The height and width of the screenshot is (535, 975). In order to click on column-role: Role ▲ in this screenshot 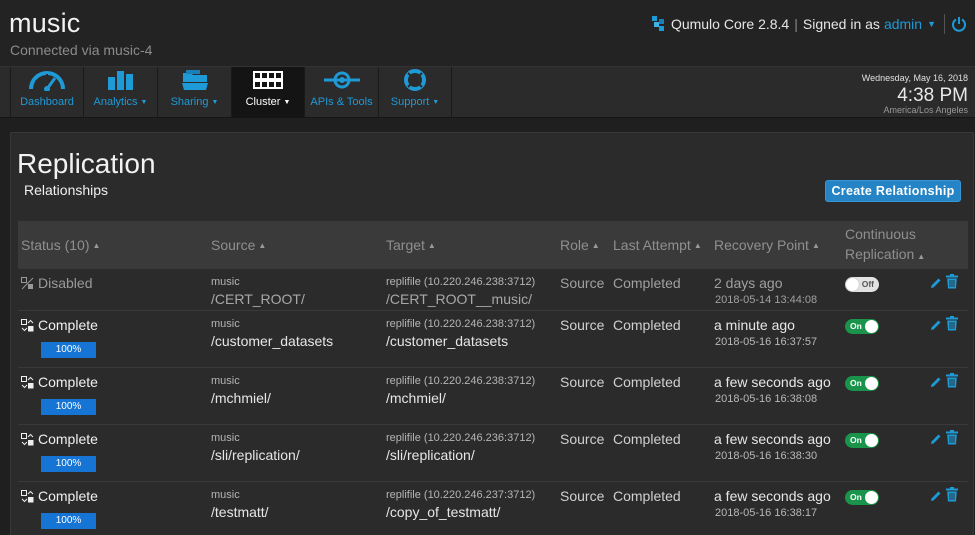, I will do `click(580, 245)`.